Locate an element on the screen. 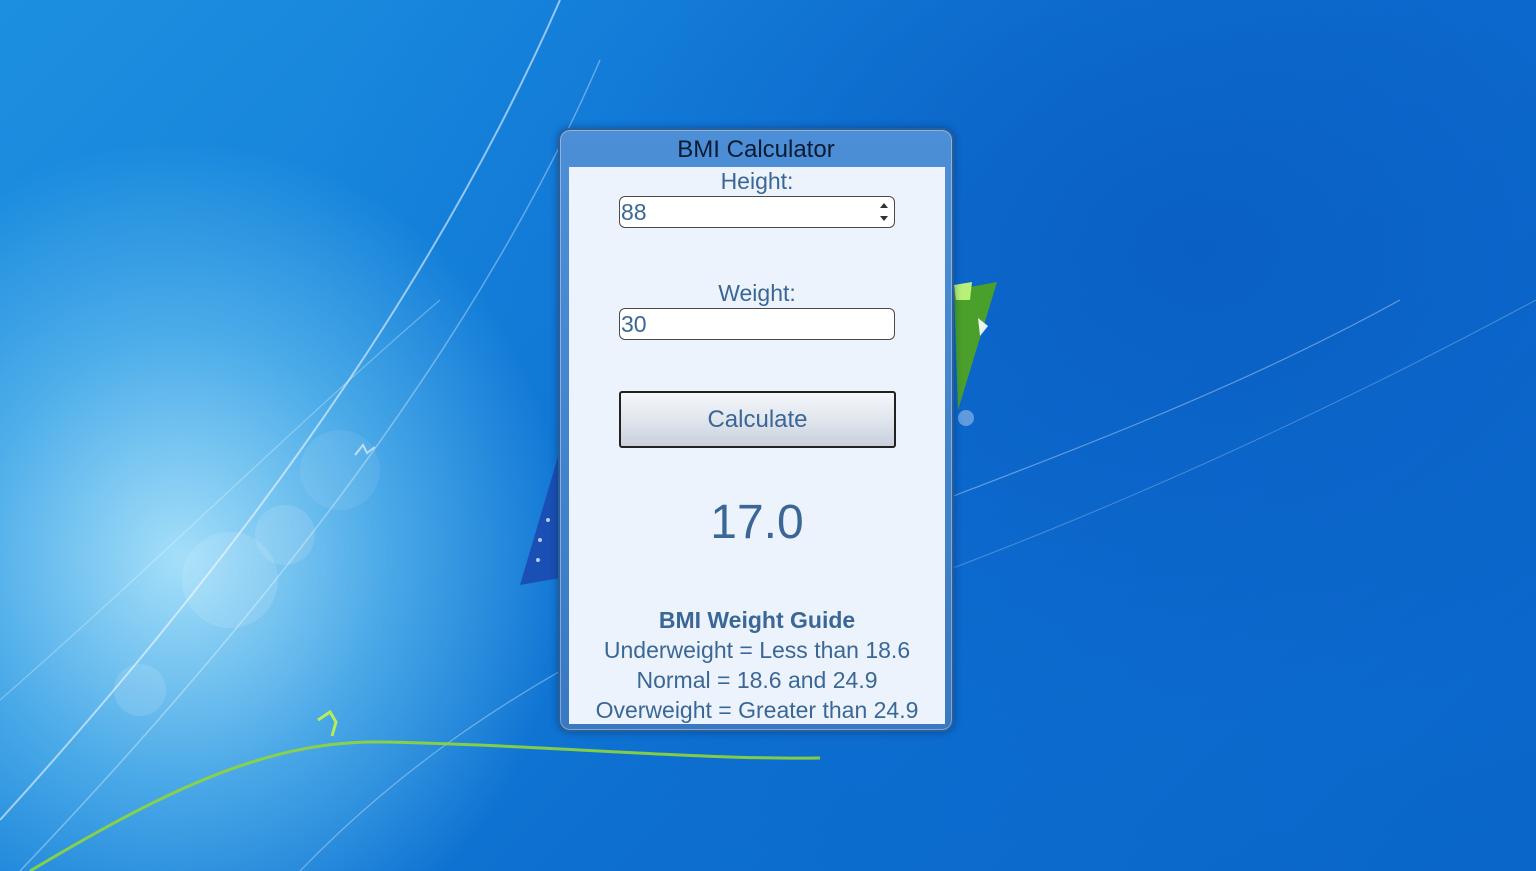  bmi-result: 17.0 is located at coordinates (757, 522).